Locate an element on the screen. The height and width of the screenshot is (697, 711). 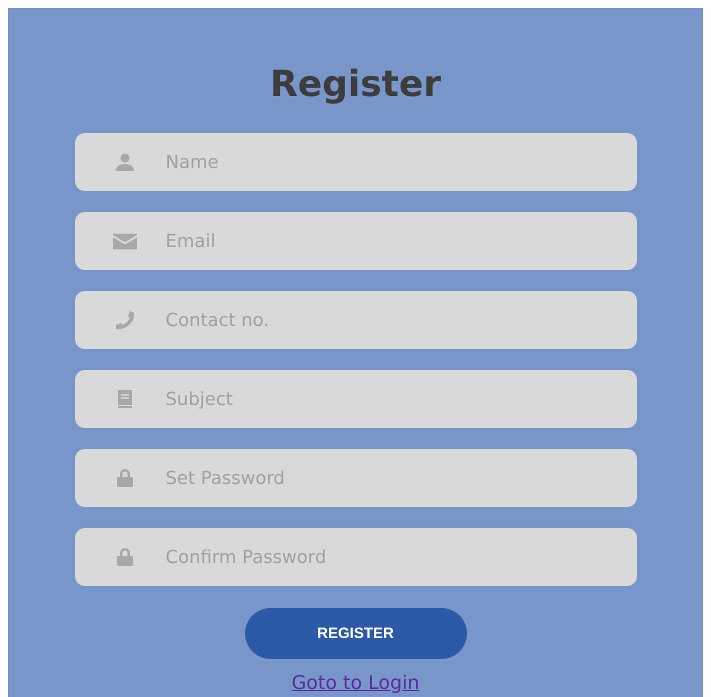
input-field: Email is located at coordinates (355, 241).